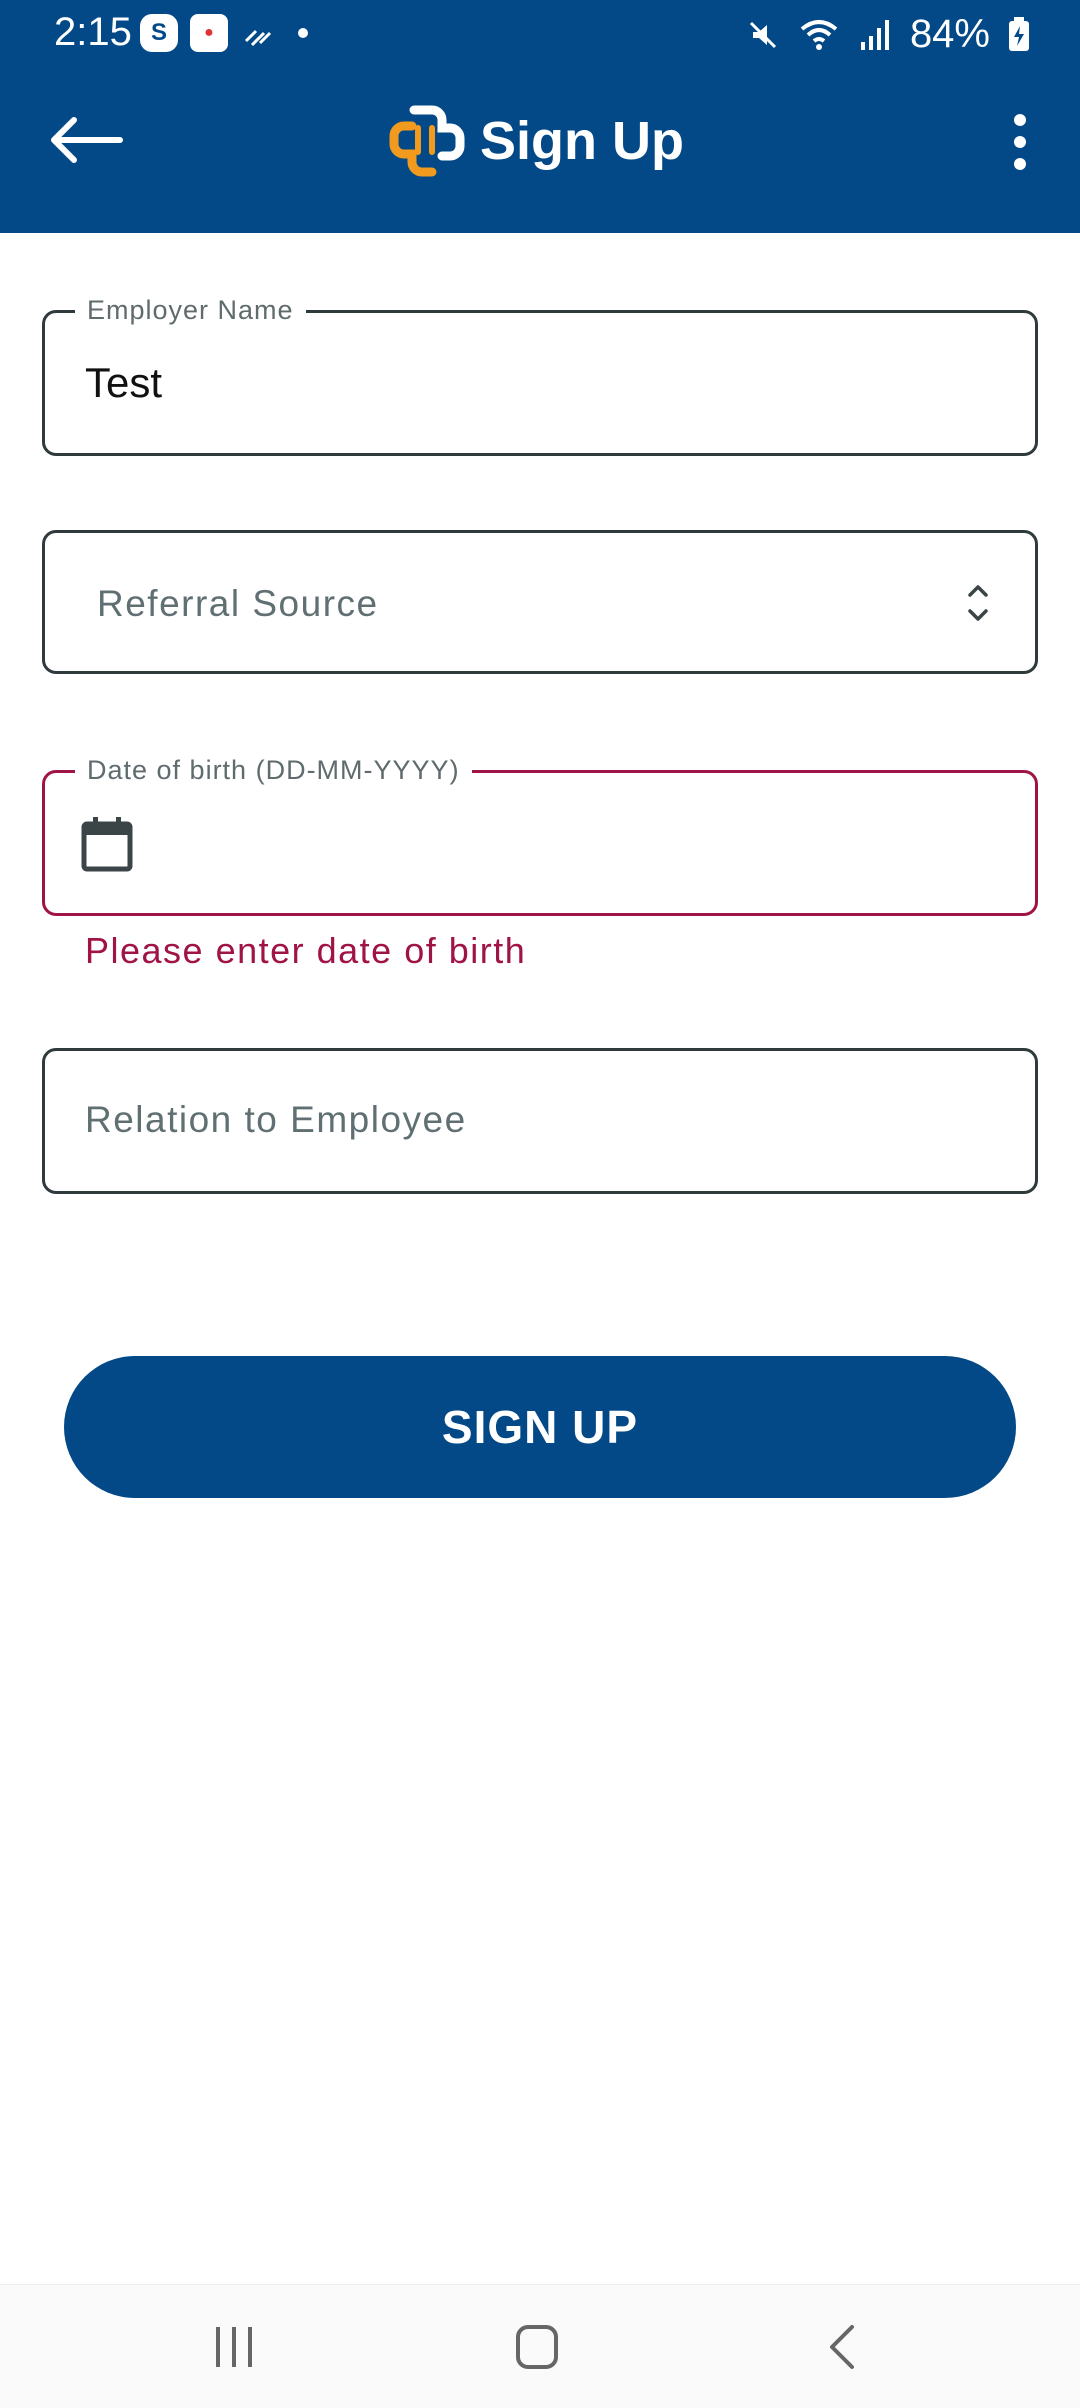 This screenshot has width=1080, height=2408. I want to click on battery-percent: 84%, so click(949, 34).